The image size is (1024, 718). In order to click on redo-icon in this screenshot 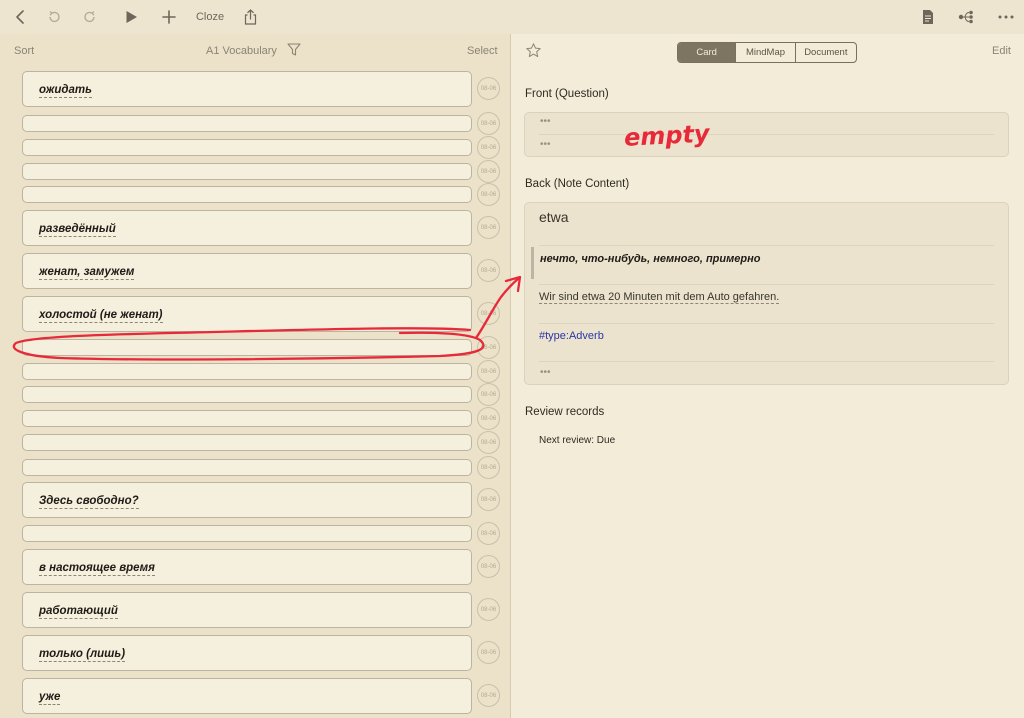, I will do `click(90, 17)`.